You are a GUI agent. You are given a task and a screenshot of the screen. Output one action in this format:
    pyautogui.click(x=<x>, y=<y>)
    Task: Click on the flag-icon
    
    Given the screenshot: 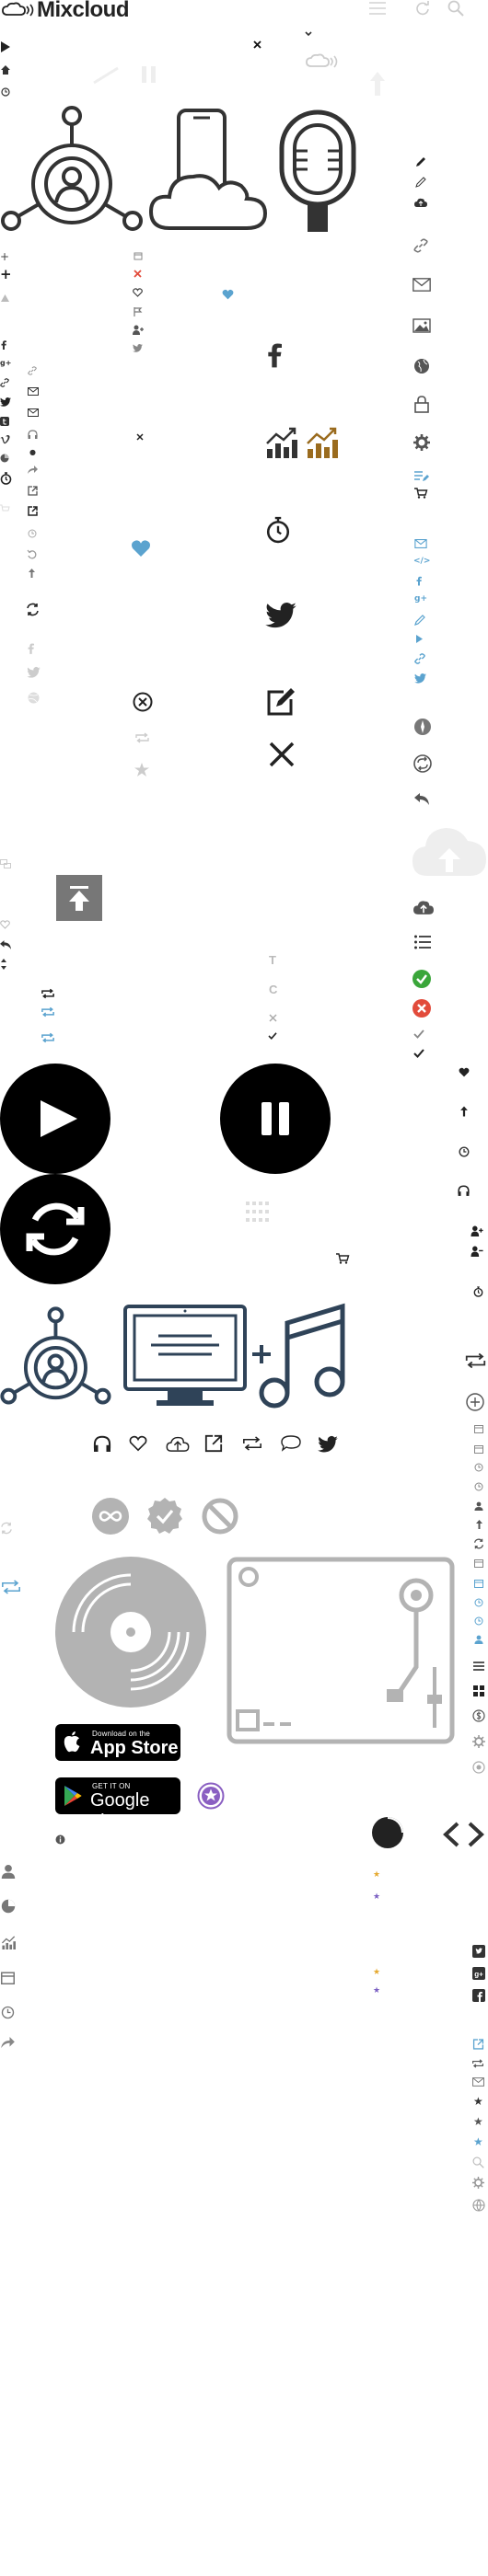 What is the action you would take?
    pyautogui.click(x=138, y=311)
    